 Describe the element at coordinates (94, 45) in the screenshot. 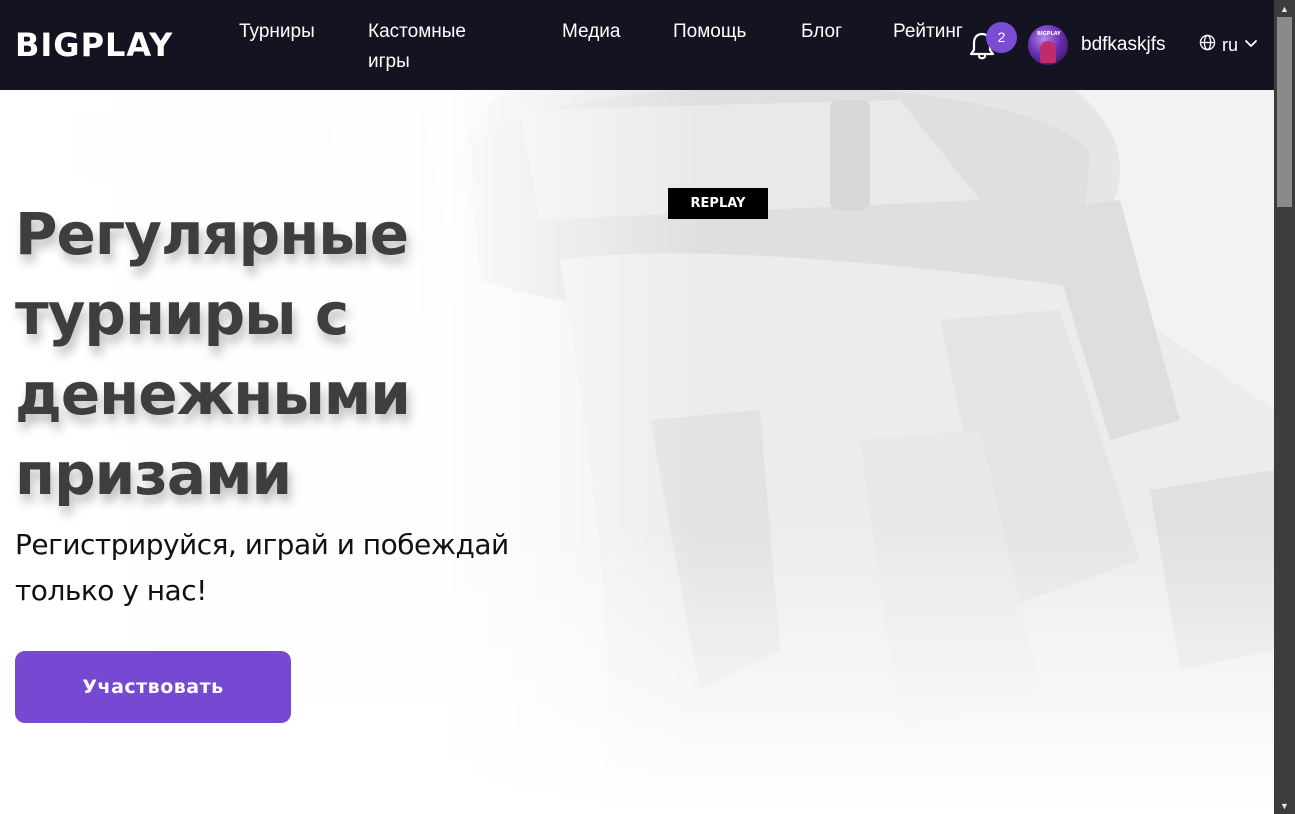

I see `logo: BIGPLAY` at that location.